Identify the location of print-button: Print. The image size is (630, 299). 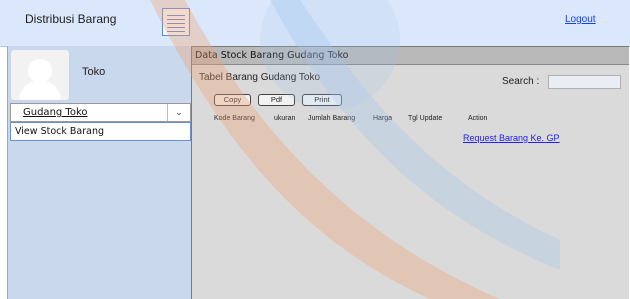
(322, 100).